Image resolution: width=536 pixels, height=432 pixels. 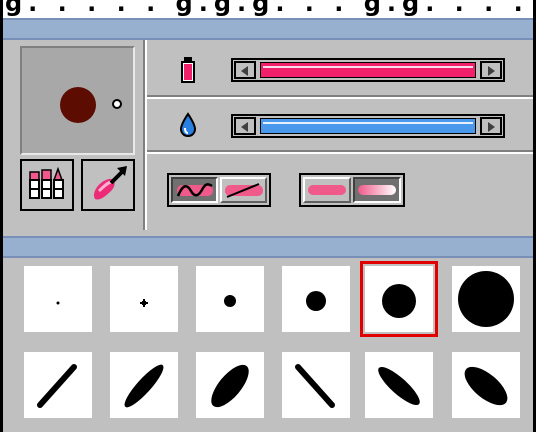 I want to click on brush-arrow-button, so click(x=108, y=185).